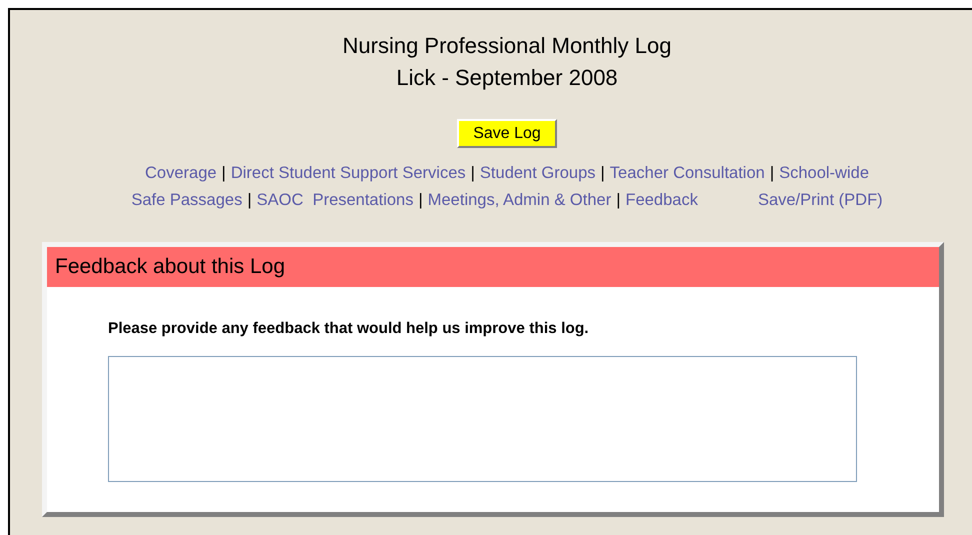 The height and width of the screenshot is (535, 972). Describe the element at coordinates (493, 266) in the screenshot. I see `panel-header: Feedback about this Log` at that location.